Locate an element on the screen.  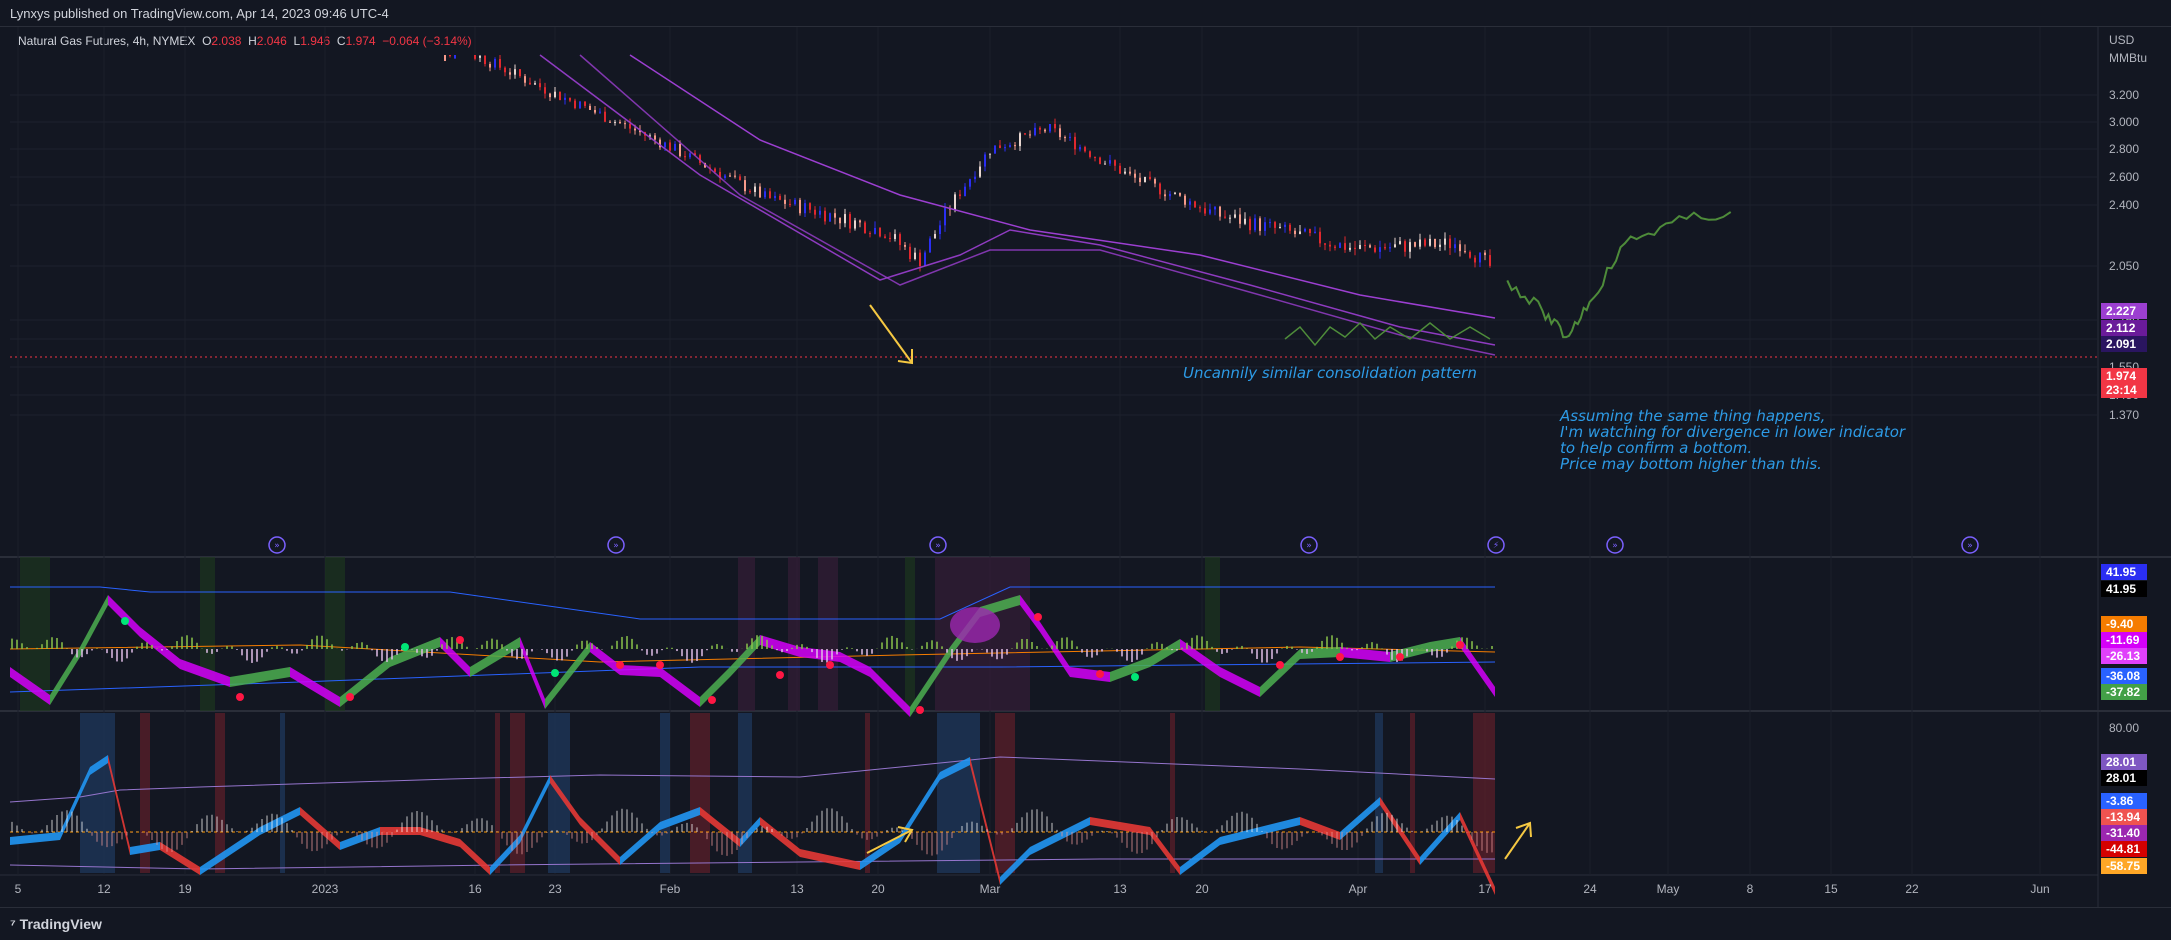
indicator-tag-label: -44.81 is located at coordinates (2123, 849).